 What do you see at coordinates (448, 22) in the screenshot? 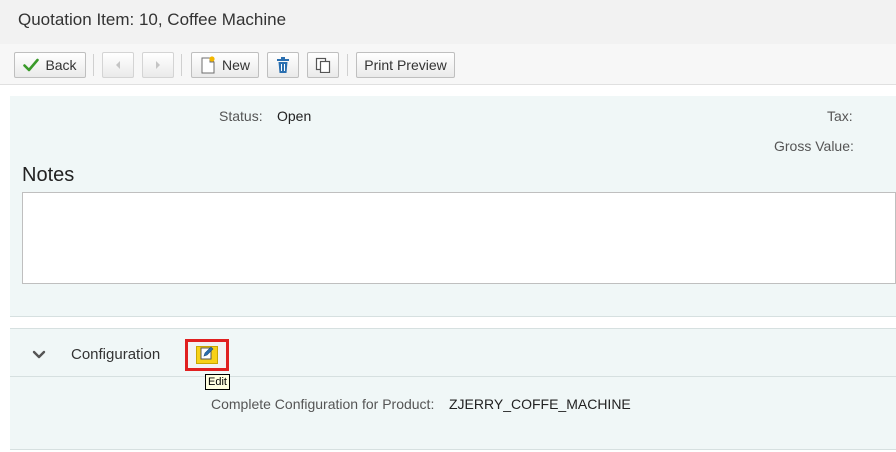
I see `title-bar: Quotation Item: 10, Coffee Machine` at bounding box center [448, 22].